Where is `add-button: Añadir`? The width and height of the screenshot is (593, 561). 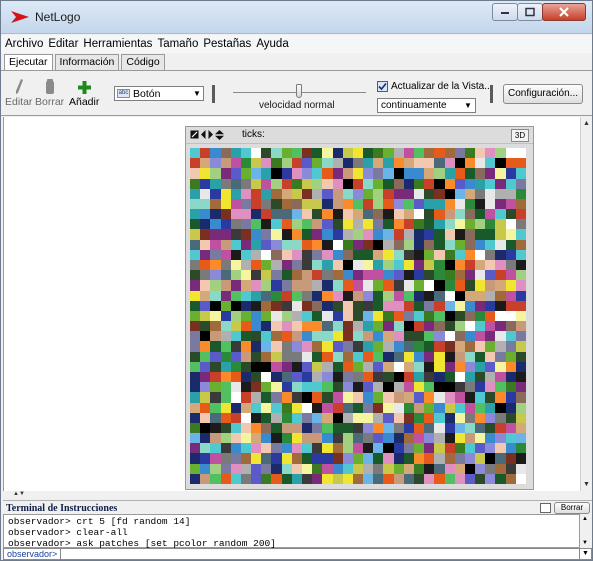
add-button: Añadir is located at coordinates (84, 92).